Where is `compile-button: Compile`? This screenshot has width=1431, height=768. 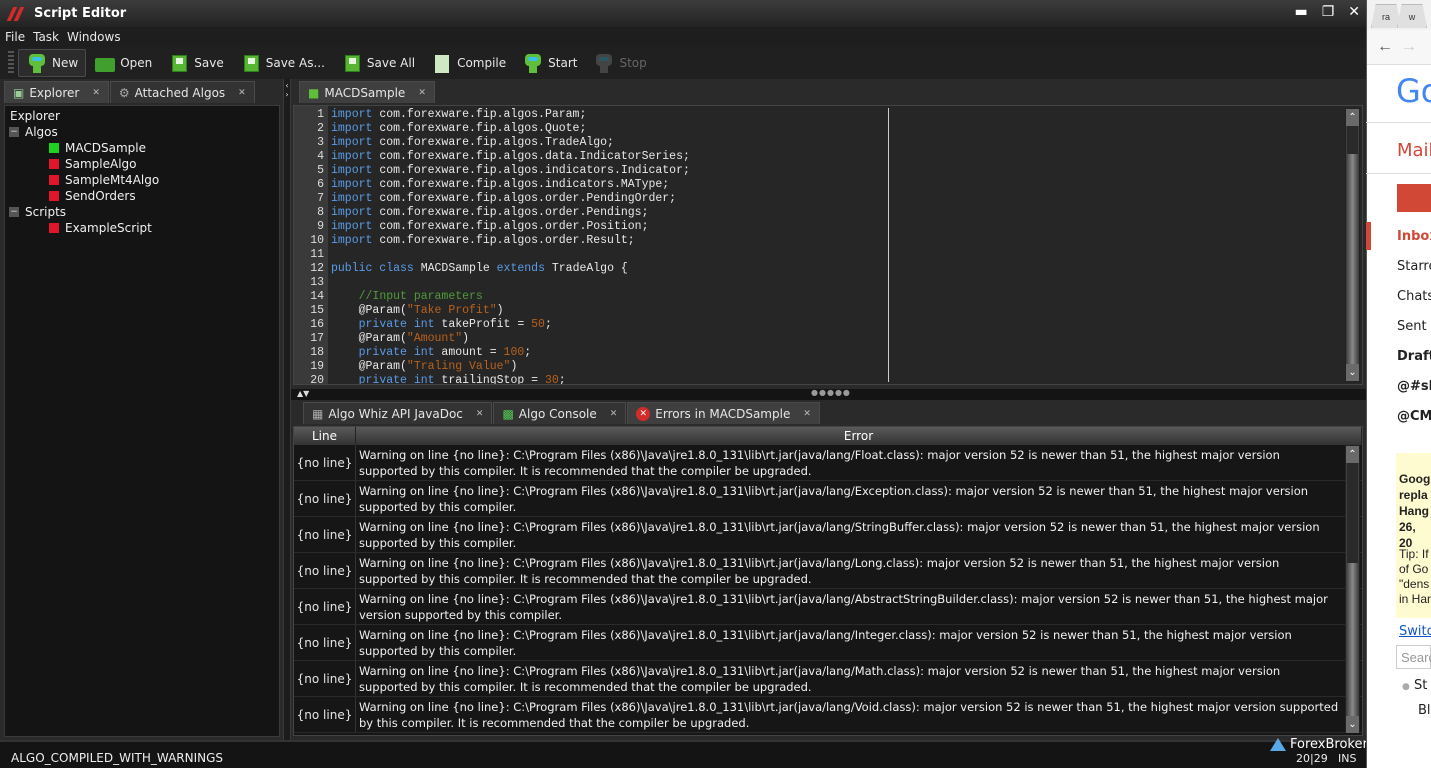 compile-button: Compile is located at coordinates (468, 63).